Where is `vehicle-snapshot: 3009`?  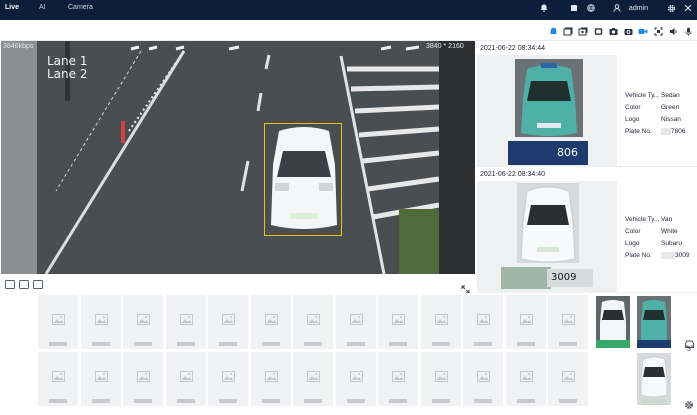
vehicle-snapshot: 3009 is located at coordinates (547, 237).